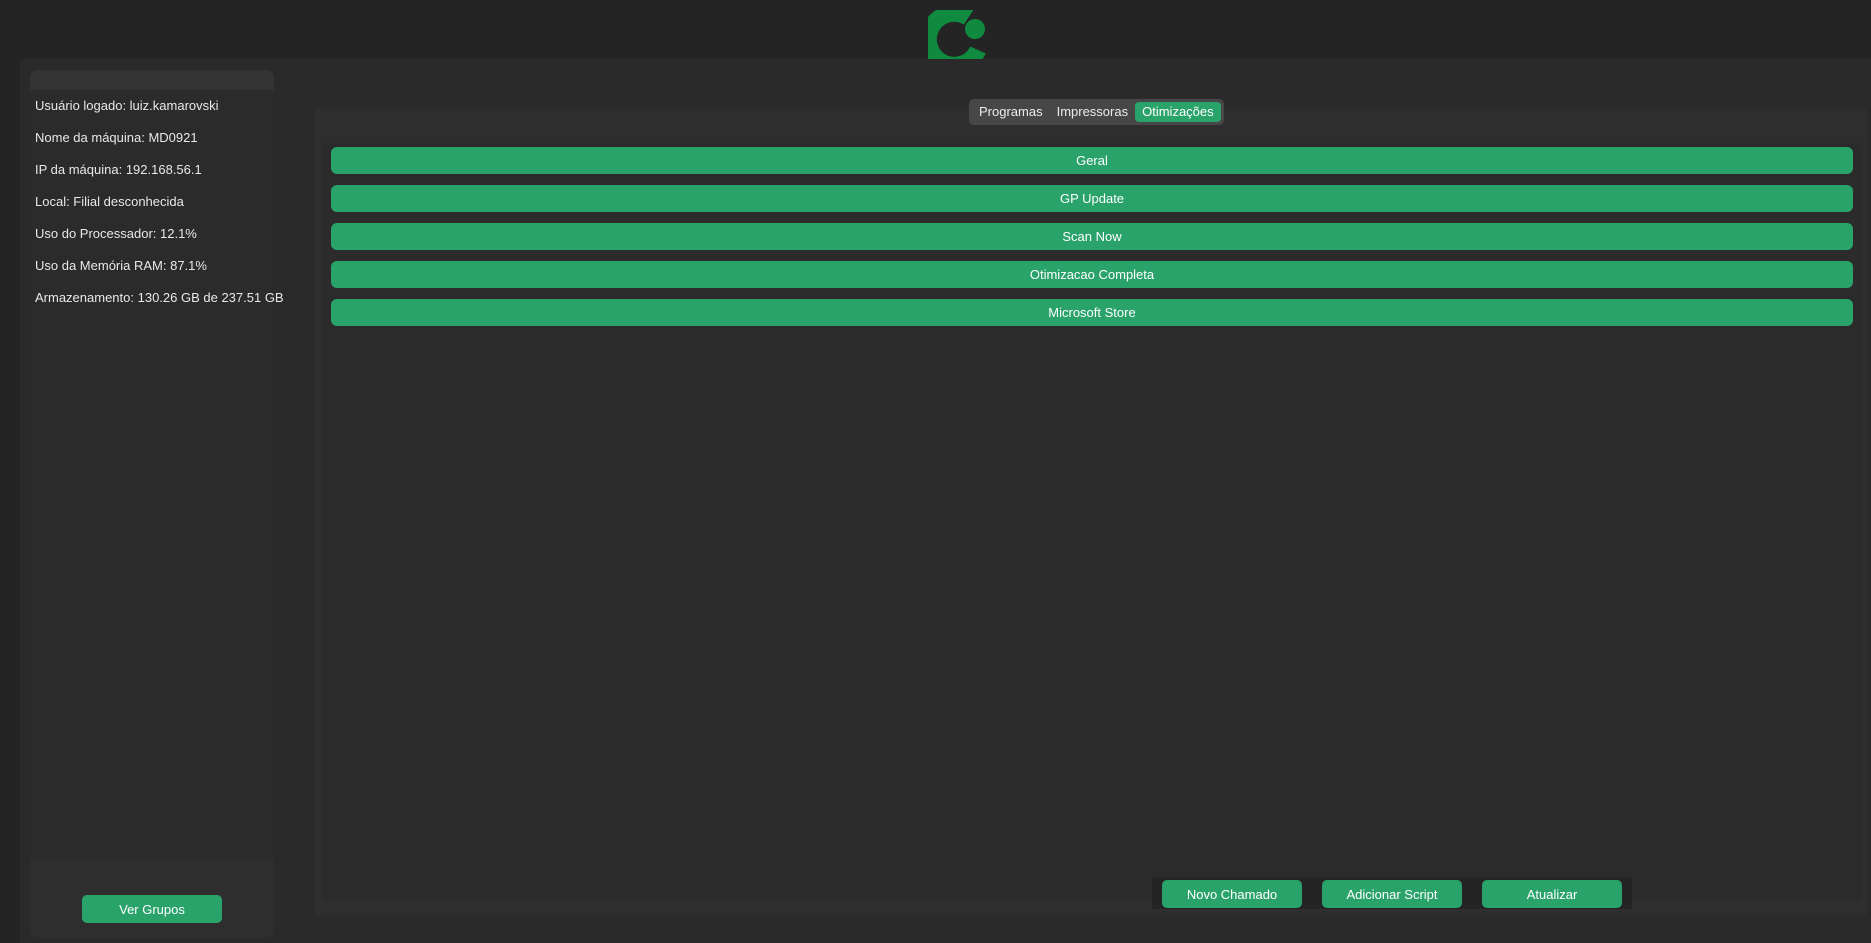  I want to click on tab-selector: Programas Impressoras Otimizações, so click(1096, 112).